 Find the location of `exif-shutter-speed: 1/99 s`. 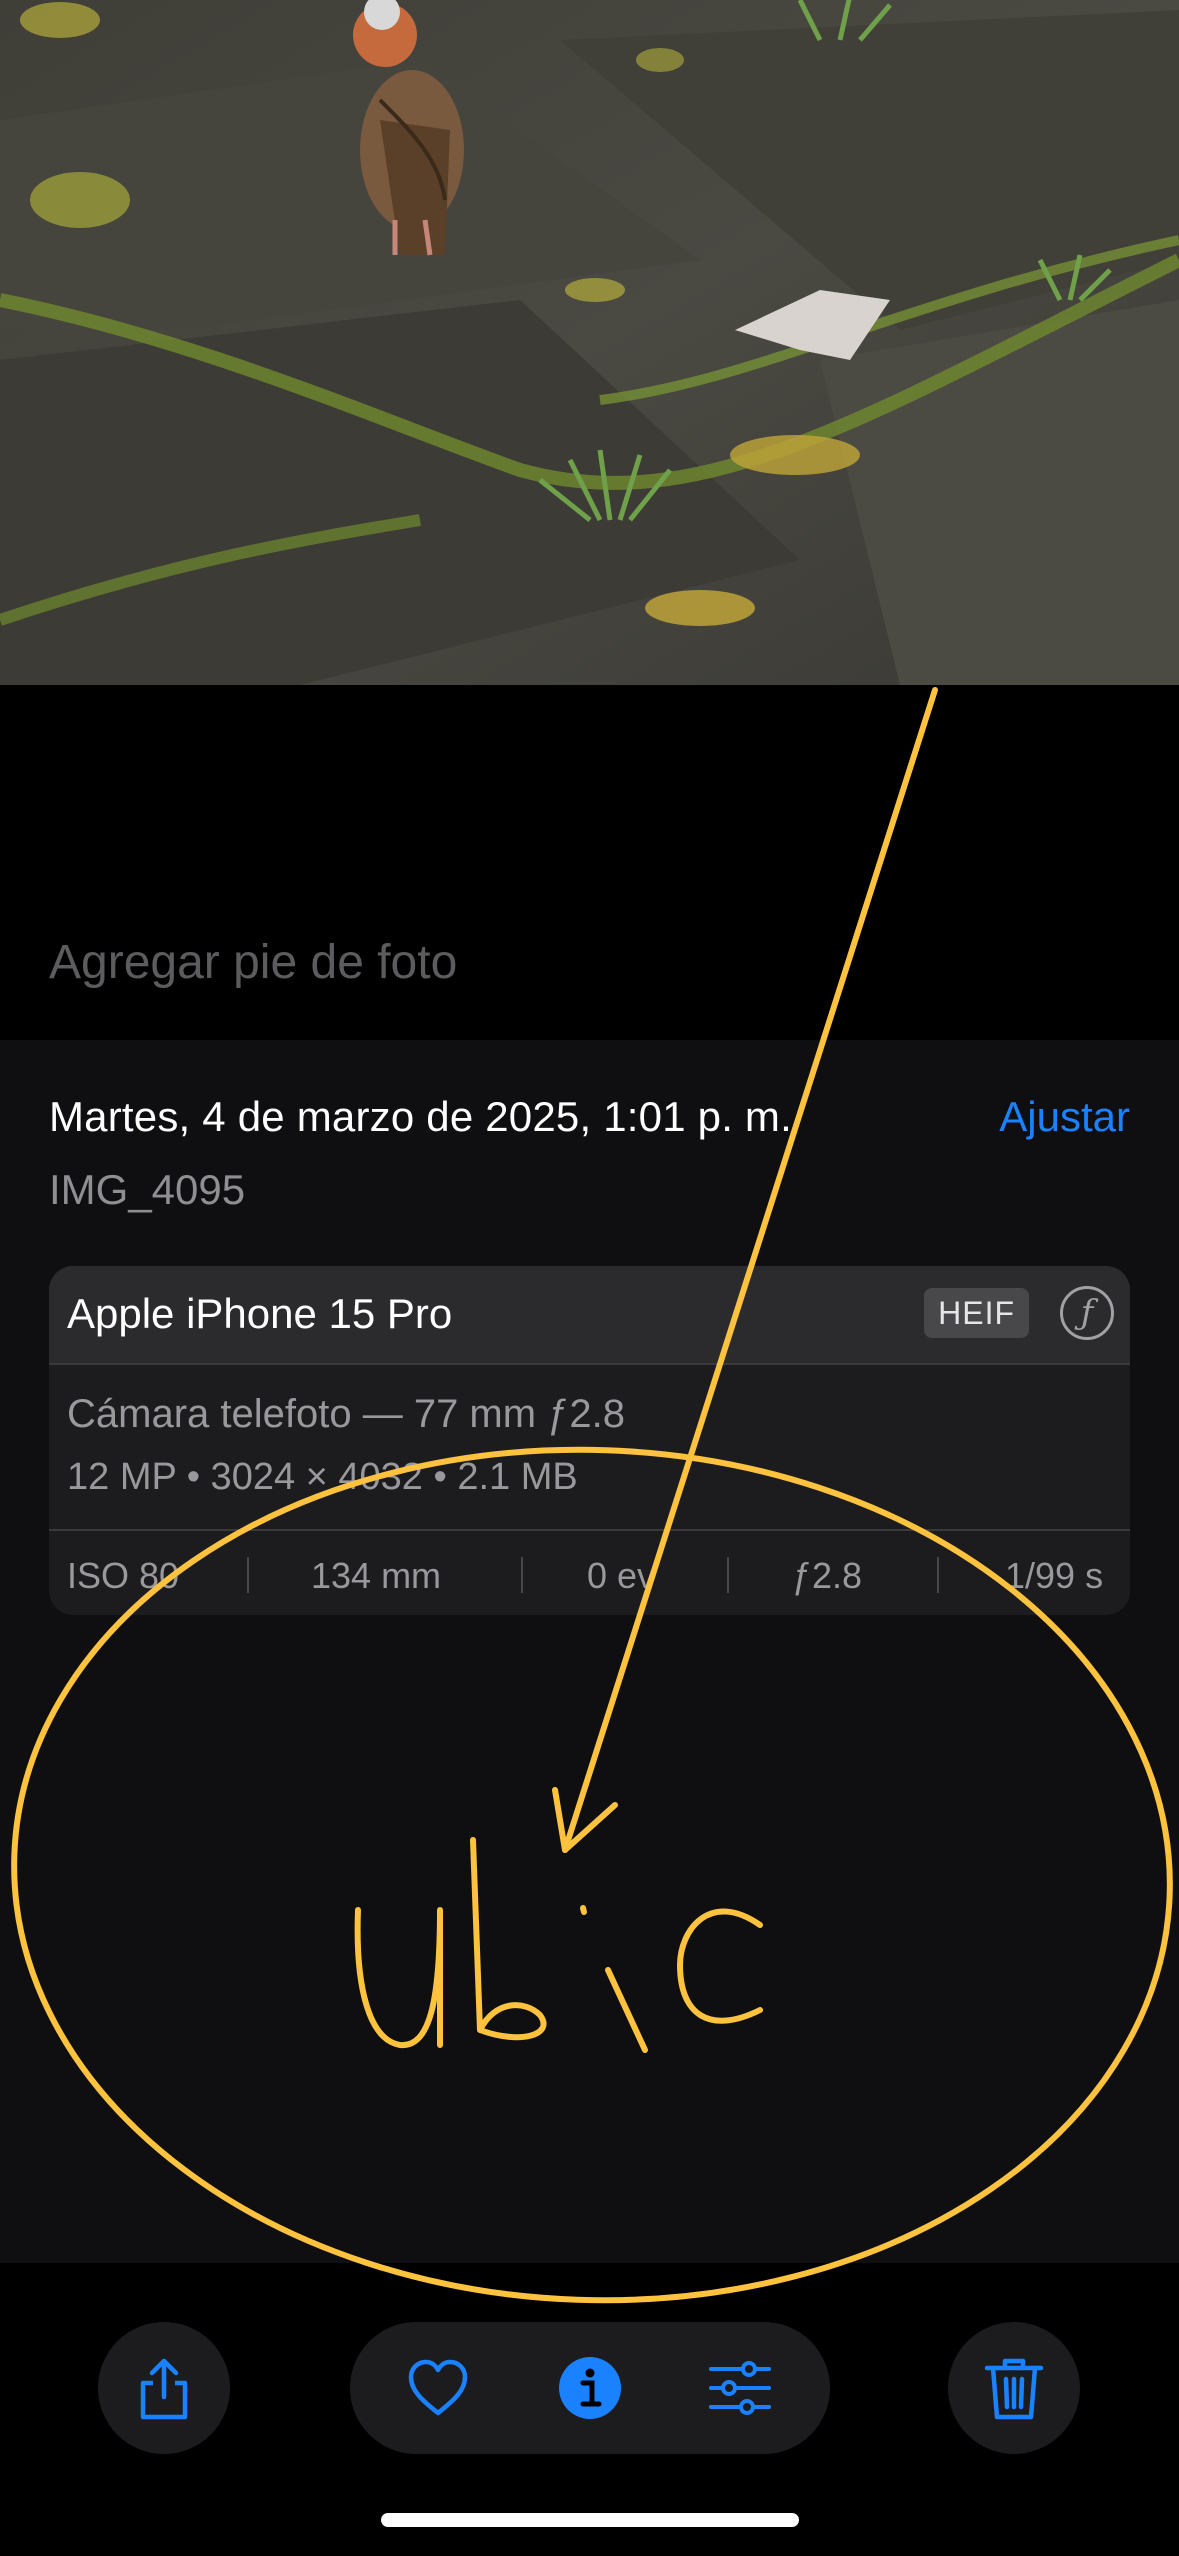

exif-shutter-speed: 1/99 s is located at coordinates (1054, 1575).